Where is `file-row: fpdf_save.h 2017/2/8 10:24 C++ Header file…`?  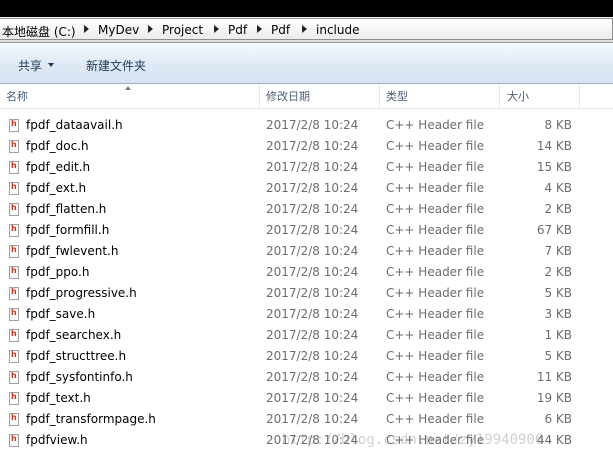 file-row: fpdf_save.h 2017/2/8 10:24 C++ Header file… is located at coordinates (306, 315).